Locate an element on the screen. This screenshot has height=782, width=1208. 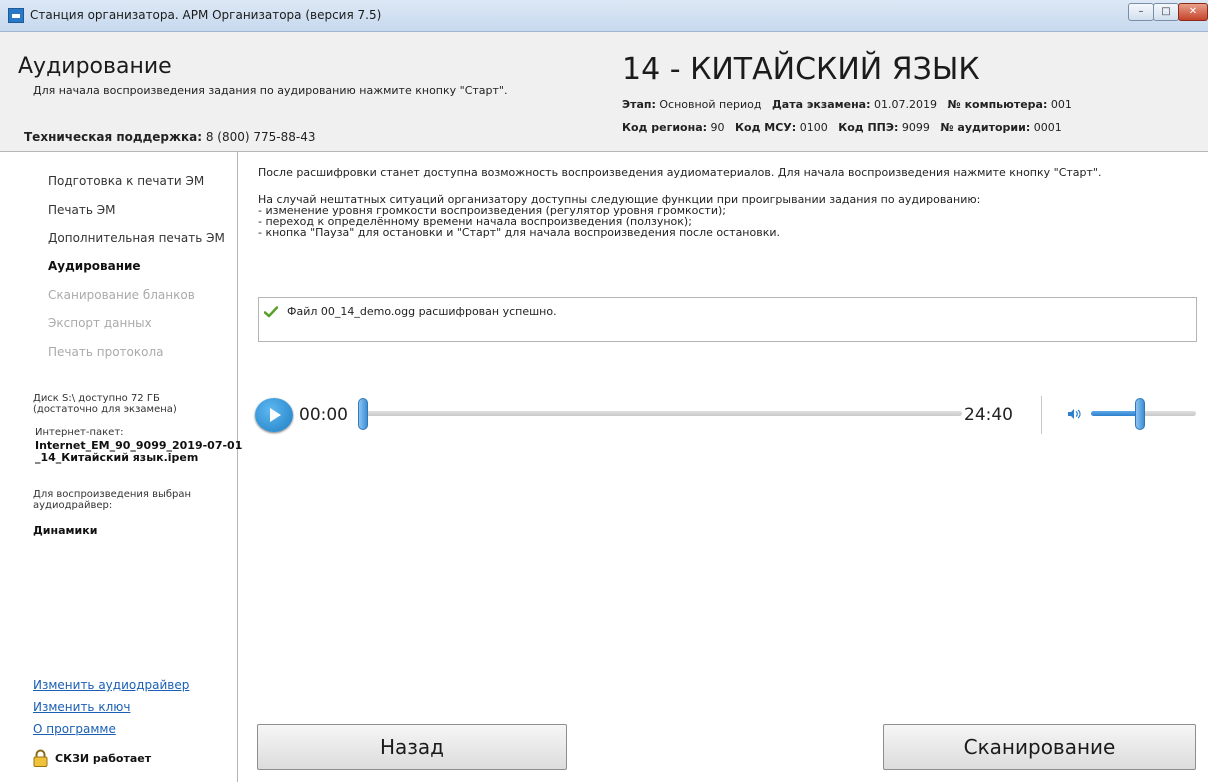
auditorium-value: 0001 is located at coordinates (1047, 127).